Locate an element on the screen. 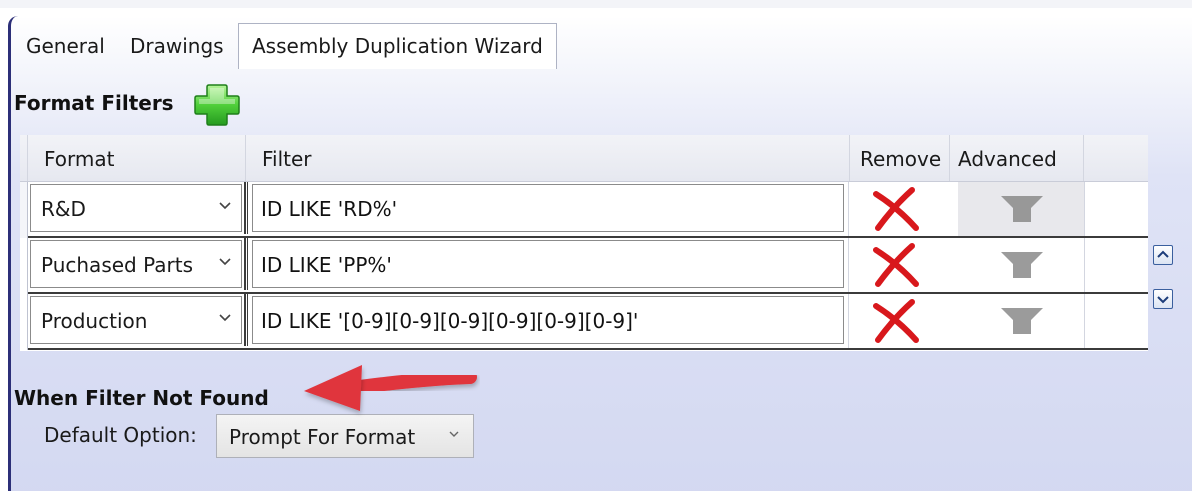  table-row: Puchased Parts ID LIKE 'PP%' is located at coordinates (588, 266).